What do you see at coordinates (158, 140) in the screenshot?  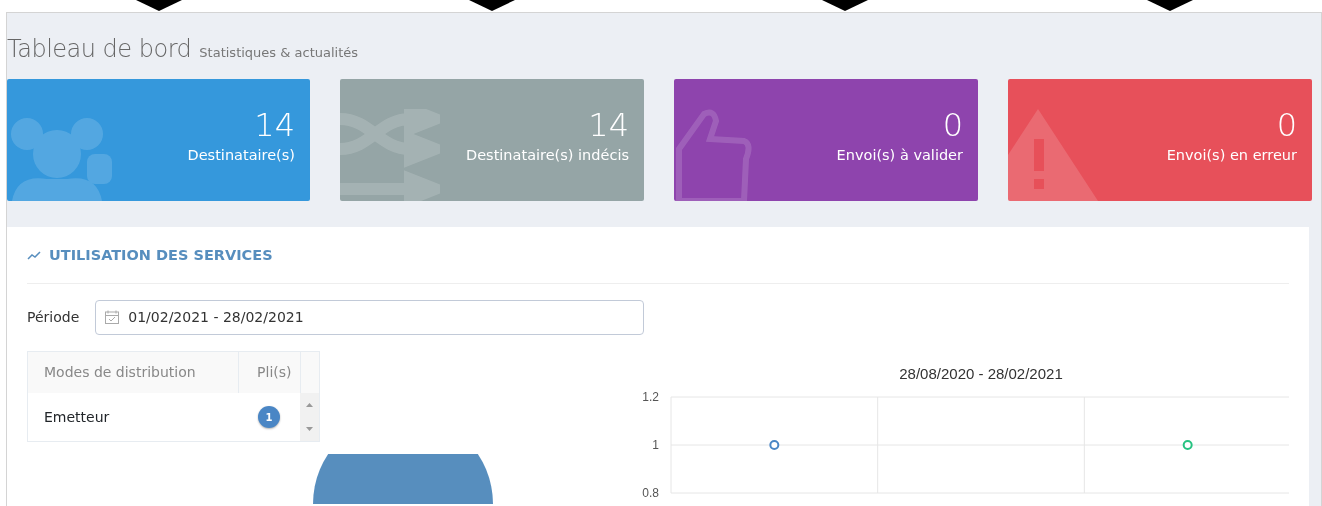 I see `stat-card: 14 Destinataire(s)` at bounding box center [158, 140].